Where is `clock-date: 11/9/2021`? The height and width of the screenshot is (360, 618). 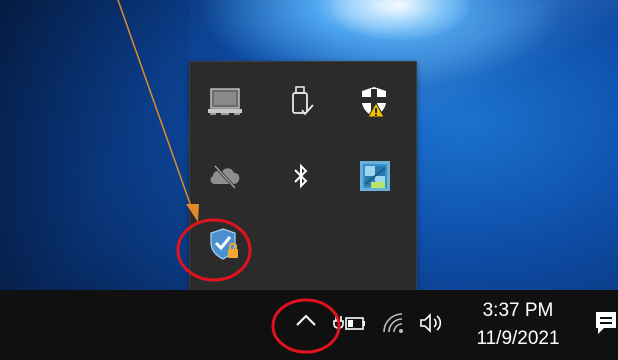
clock-date: 11/9/2021 is located at coordinates (518, 338).